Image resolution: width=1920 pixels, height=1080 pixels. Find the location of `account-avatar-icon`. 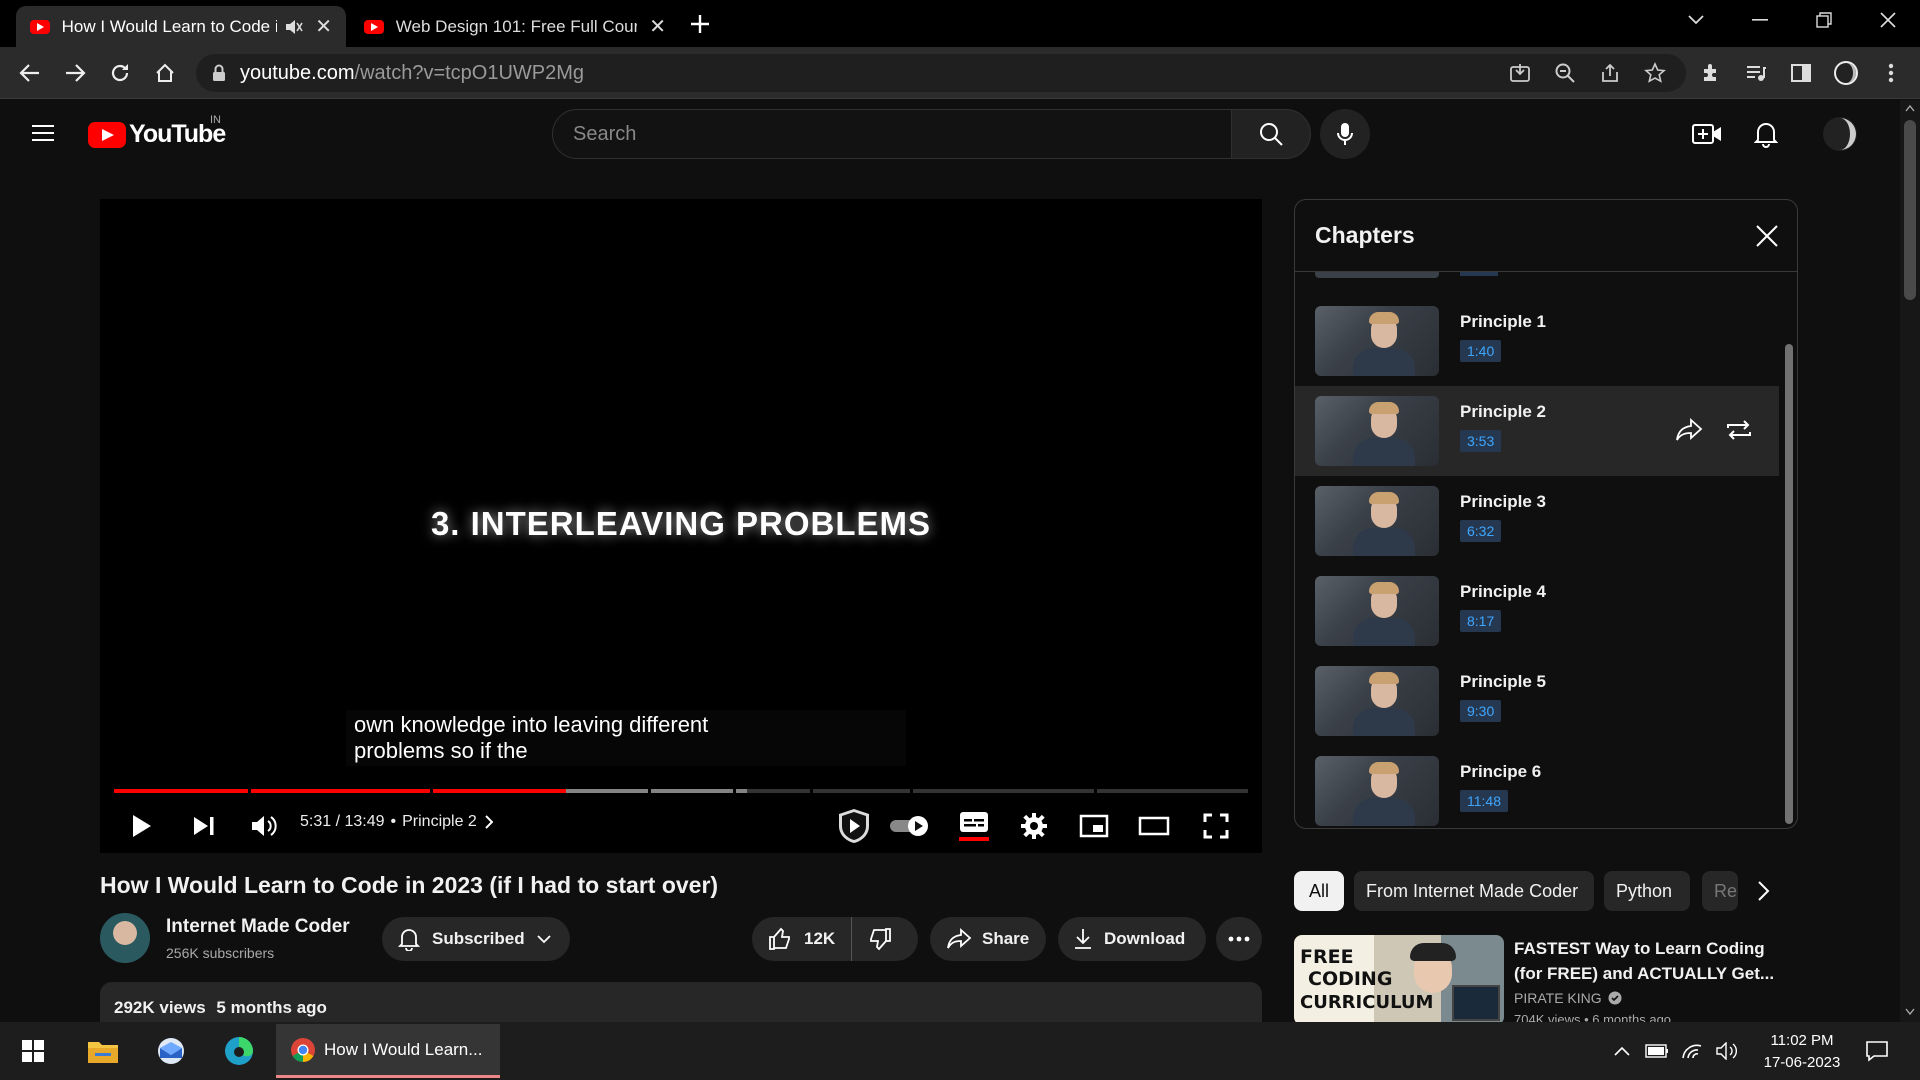

account-avatar-icon is located at coordinates (1840, 134).